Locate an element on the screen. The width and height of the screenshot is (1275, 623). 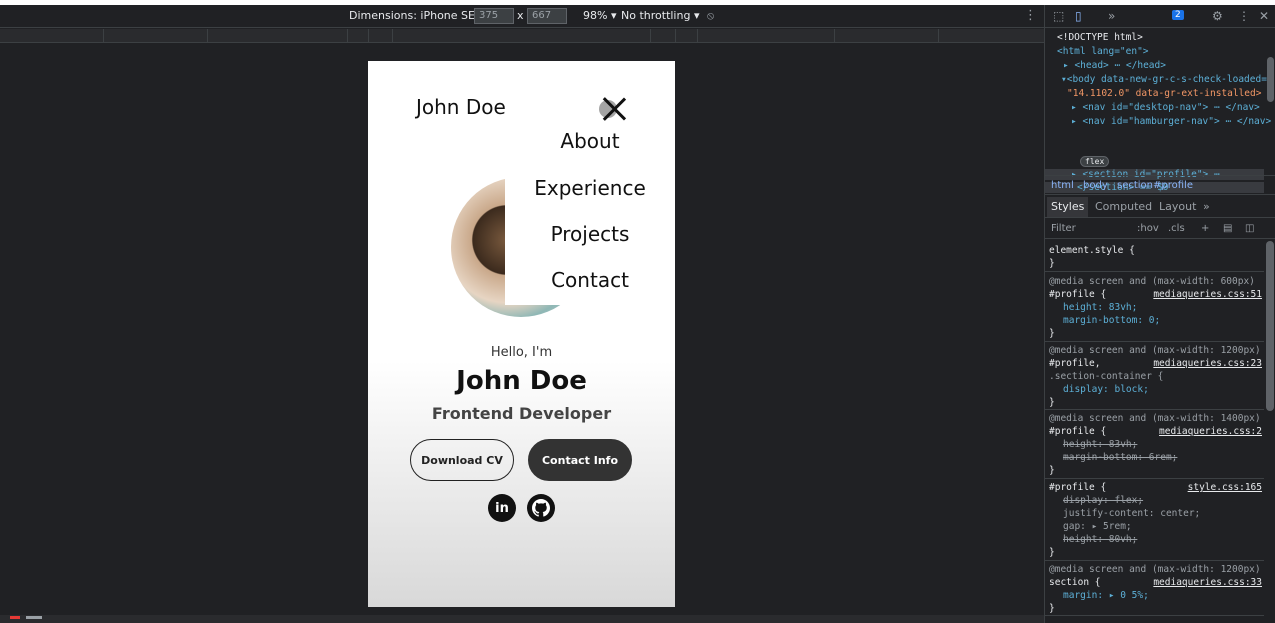
zoom-select: 98% ▾ is located at coordinates (599, 15).